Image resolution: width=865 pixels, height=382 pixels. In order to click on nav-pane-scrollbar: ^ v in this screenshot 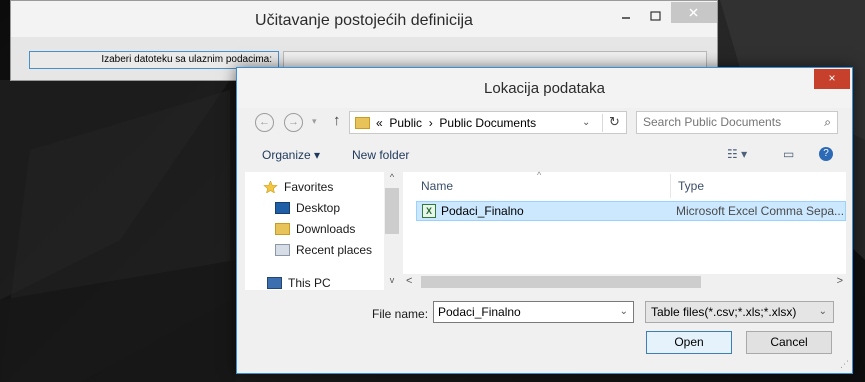, I will do `click(392, 231)`.